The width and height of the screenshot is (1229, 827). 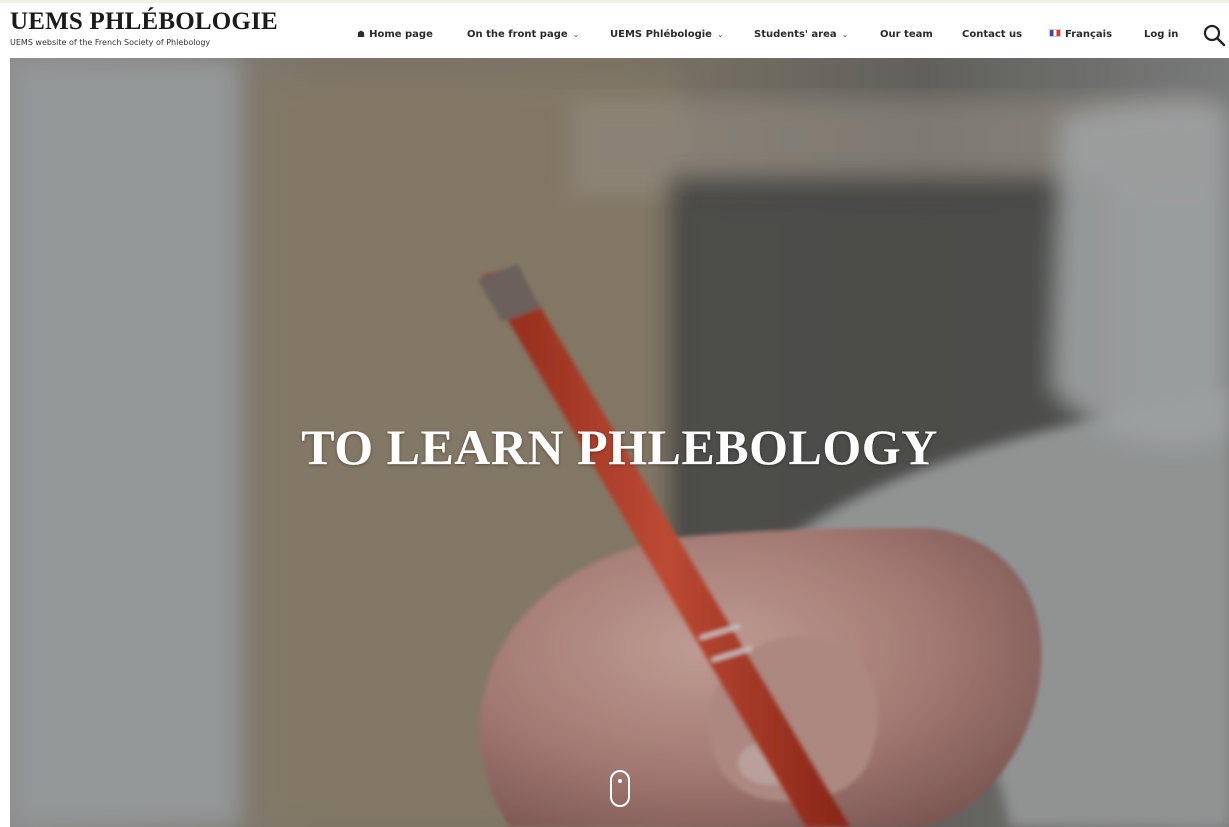 I want to click on nav-students-label: Students' area, so click(x=795, y=34).